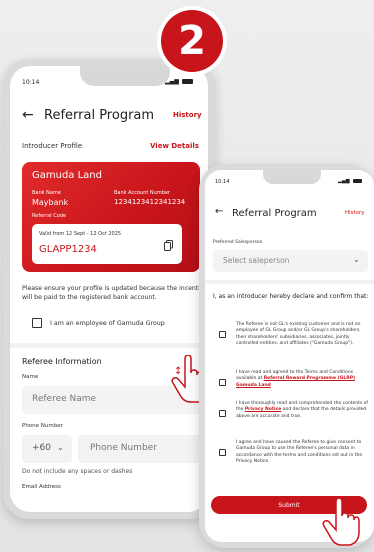  What do you see at coordinates (263, 409) in the screenshot?
I see `privacy-notice-link: Privacy Notice` at bounding box center [263, 409].